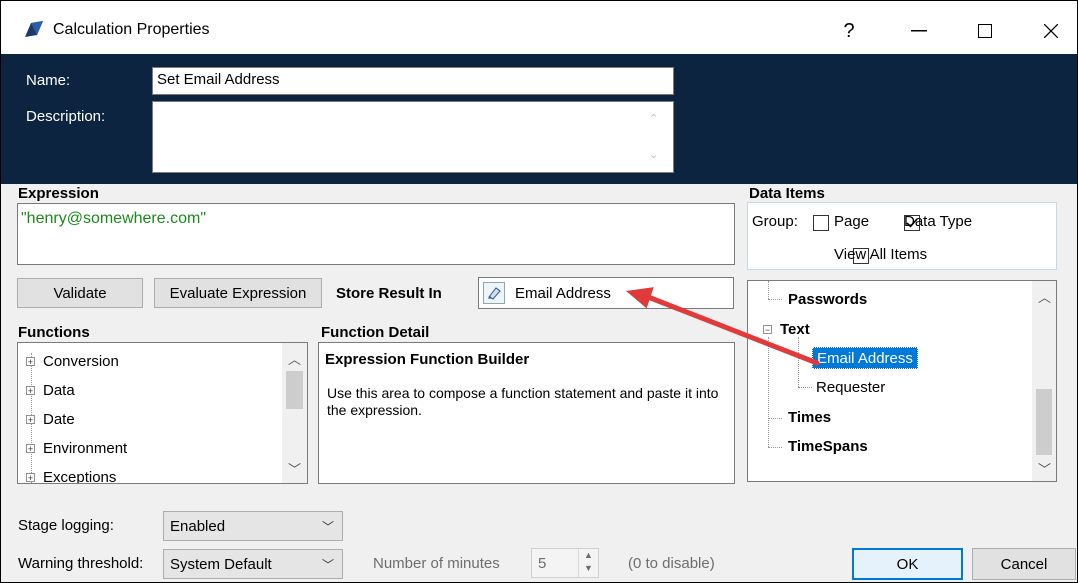  Describe the element at coordinates (54, 332) in the screenshot. I see `functions-label: Functions` at that location.